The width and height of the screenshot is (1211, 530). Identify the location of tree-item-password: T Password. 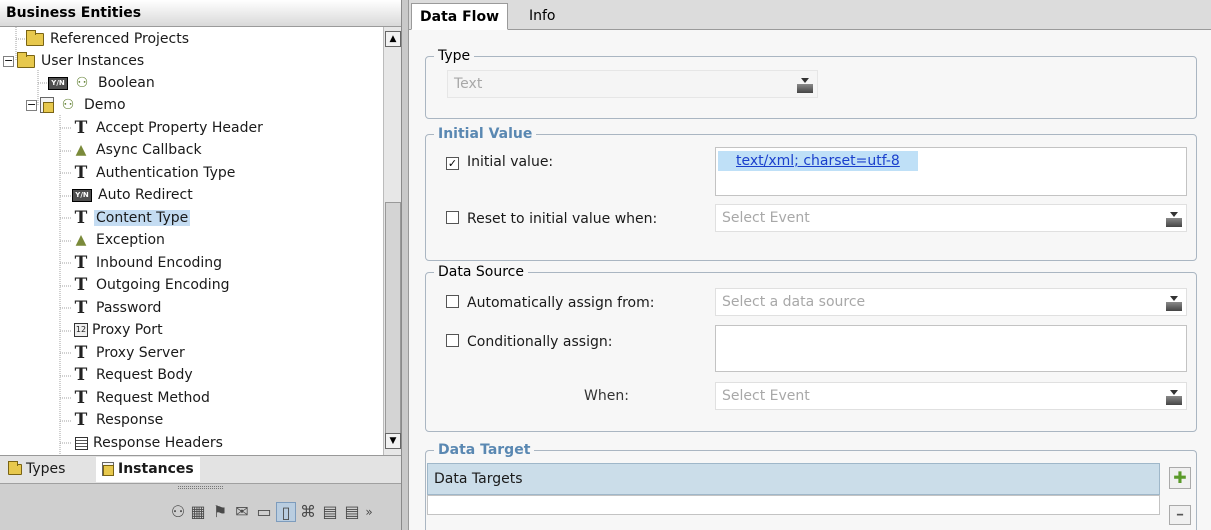
(117, 308).